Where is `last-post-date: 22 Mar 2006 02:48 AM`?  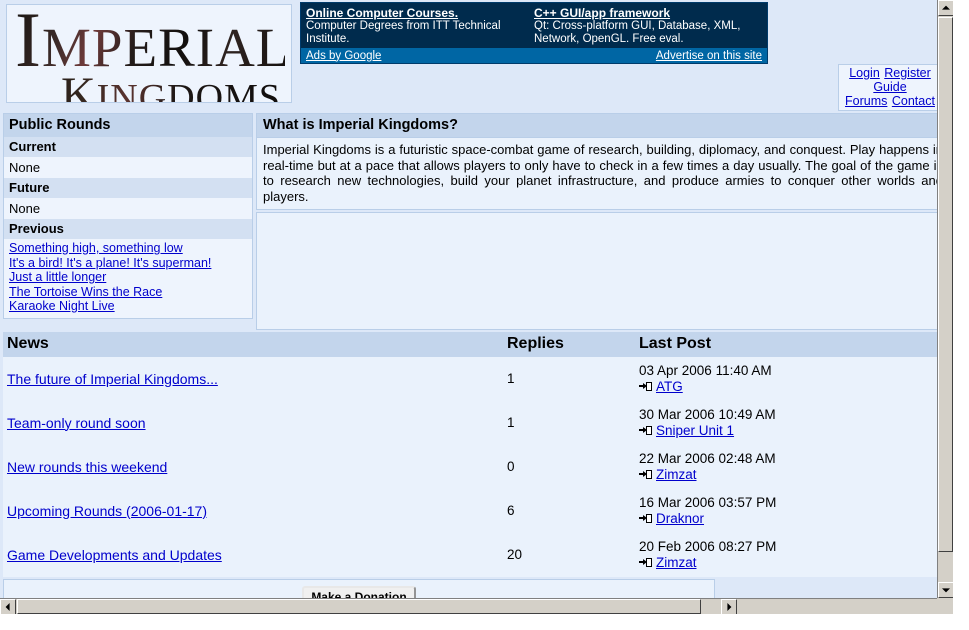 last-post-date: 22 Mar 2006 02:48 AM is located at coordinates (707, 458).